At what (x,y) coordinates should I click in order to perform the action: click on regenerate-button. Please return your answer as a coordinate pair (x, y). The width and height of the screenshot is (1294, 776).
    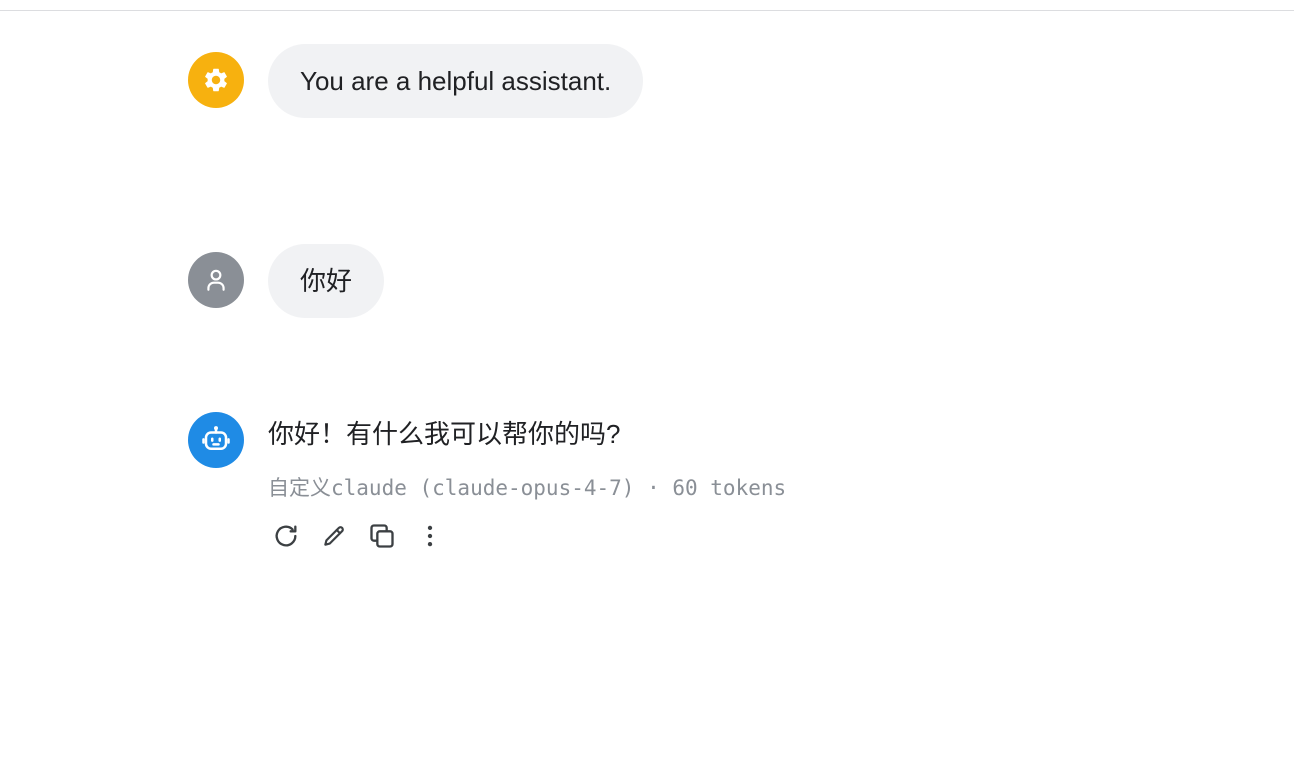
    Looking at the image, I should click on (286, 536).